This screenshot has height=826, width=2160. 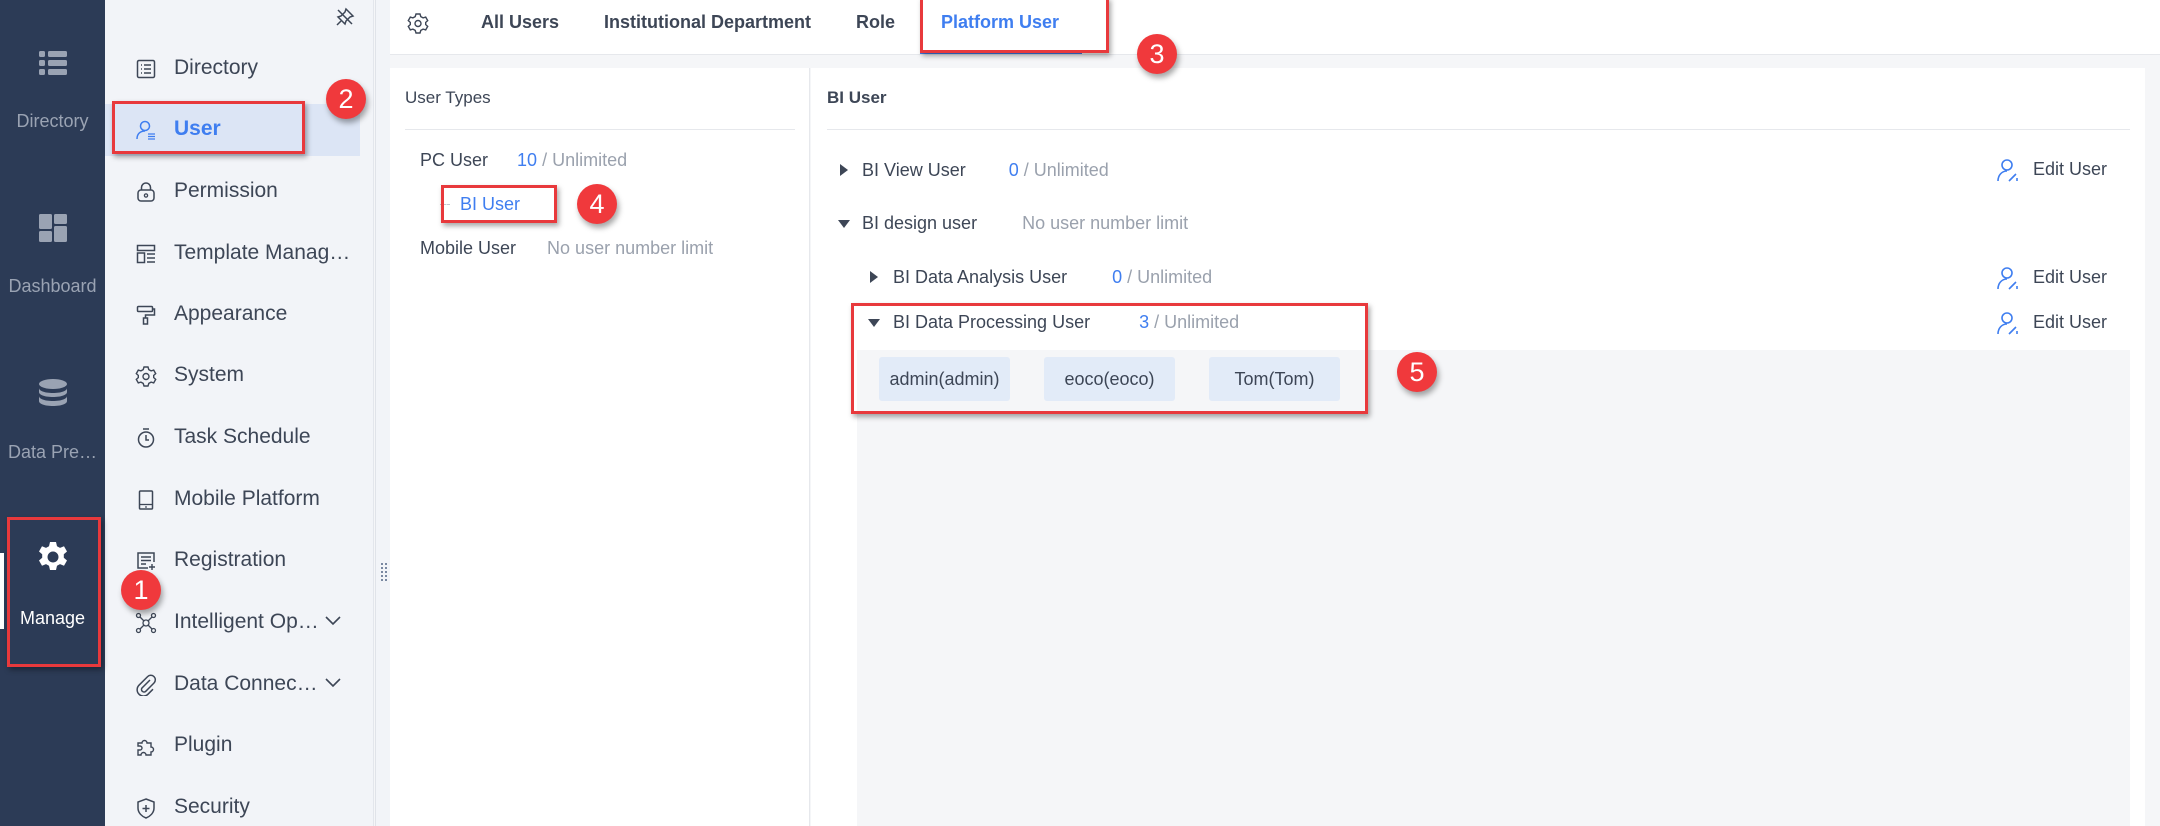 I want to click on bi-design-user-label: BI design user, so click(x=920, y=223).